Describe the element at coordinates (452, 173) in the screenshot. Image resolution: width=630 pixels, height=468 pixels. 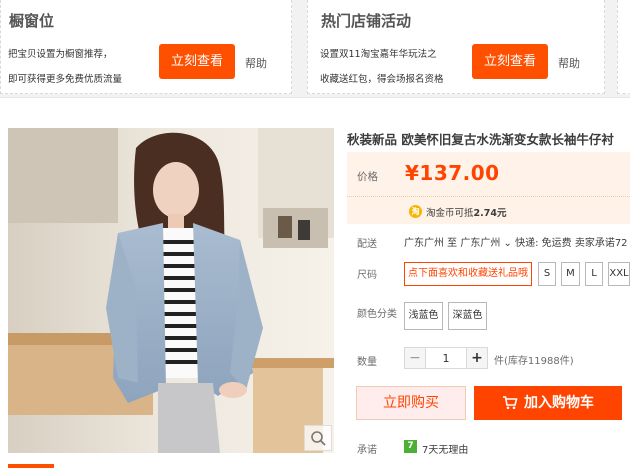
I see `price-value: ¥137.00` at that location.